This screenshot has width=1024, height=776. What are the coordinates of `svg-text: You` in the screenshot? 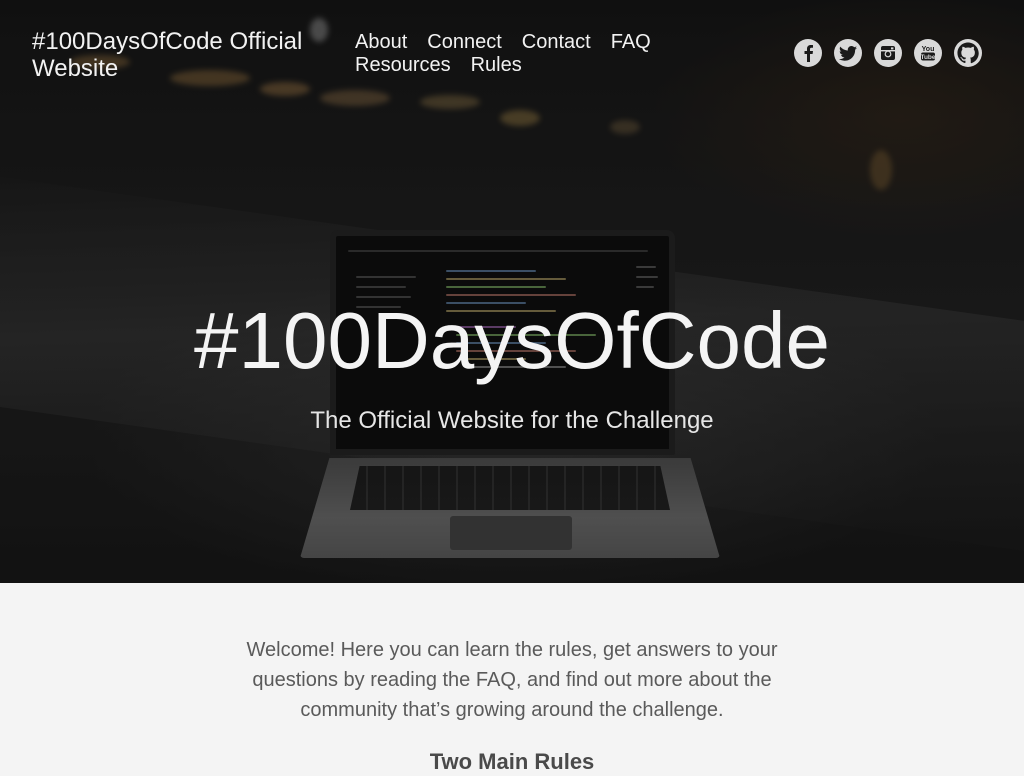 It's located at (928, 49).